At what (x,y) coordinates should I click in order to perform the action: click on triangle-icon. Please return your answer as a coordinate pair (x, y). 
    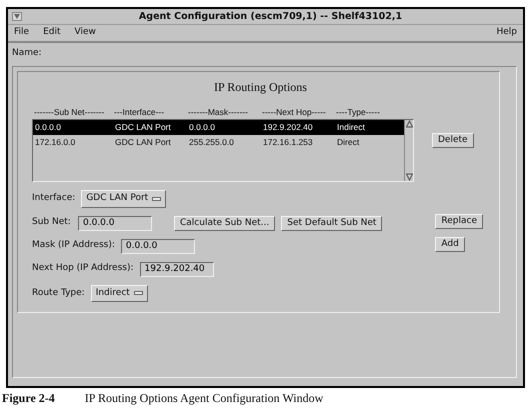
    Looking at the image, I should click on (17, 17).